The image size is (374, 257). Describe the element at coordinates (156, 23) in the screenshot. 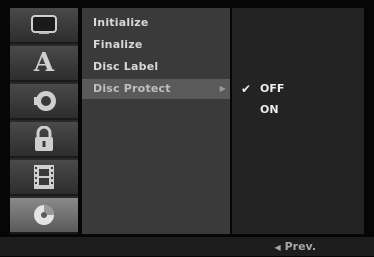

I see `menu-item-initialize: Initialize` at that location.